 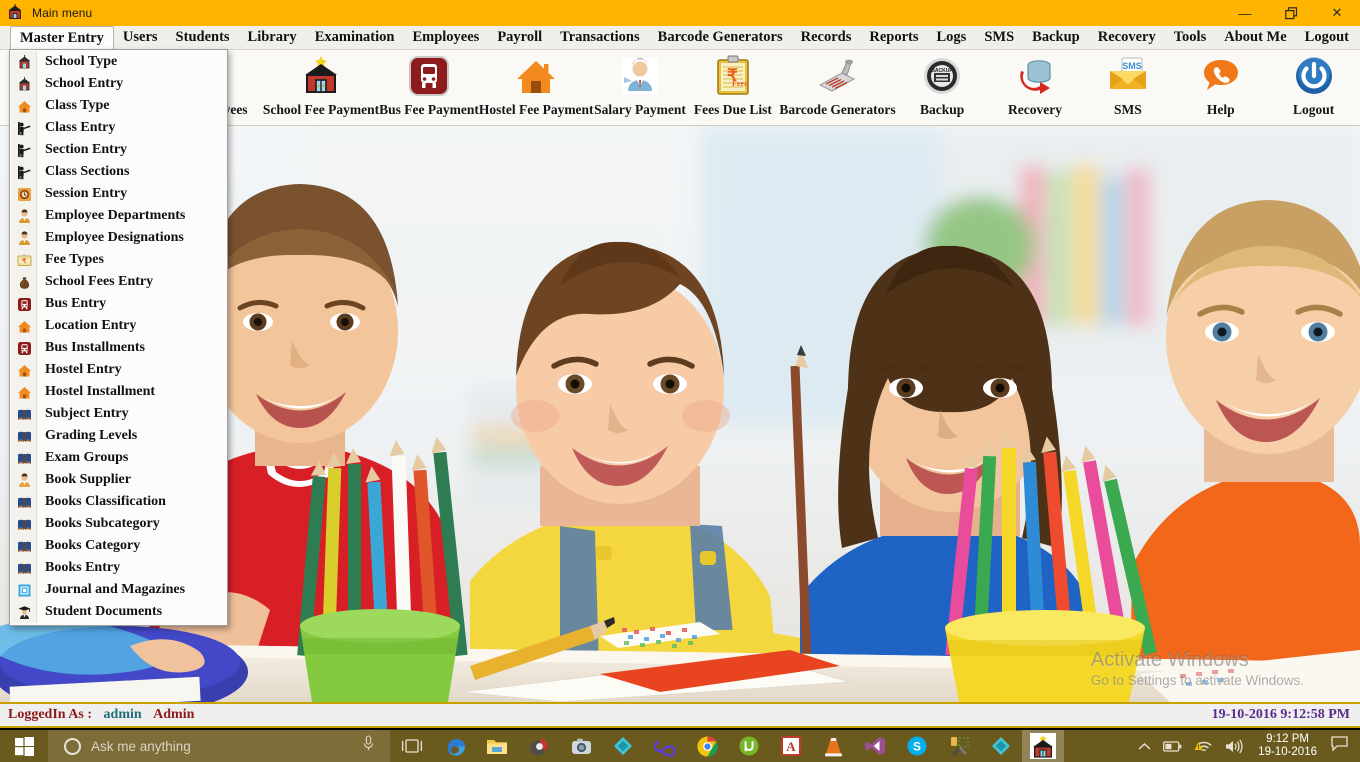 I want to click on toolbar-label: Salary Payment, so click(x=640, y=109).